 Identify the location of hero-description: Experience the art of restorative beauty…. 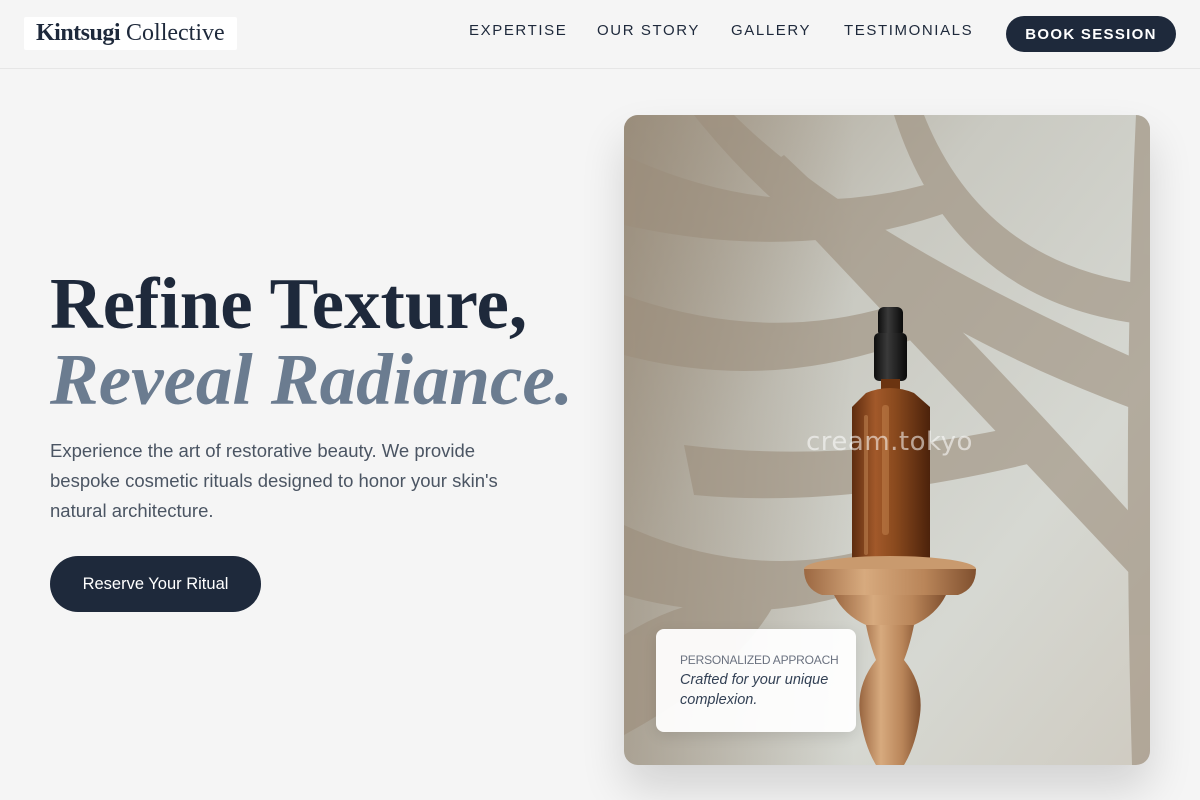
(274, 480).